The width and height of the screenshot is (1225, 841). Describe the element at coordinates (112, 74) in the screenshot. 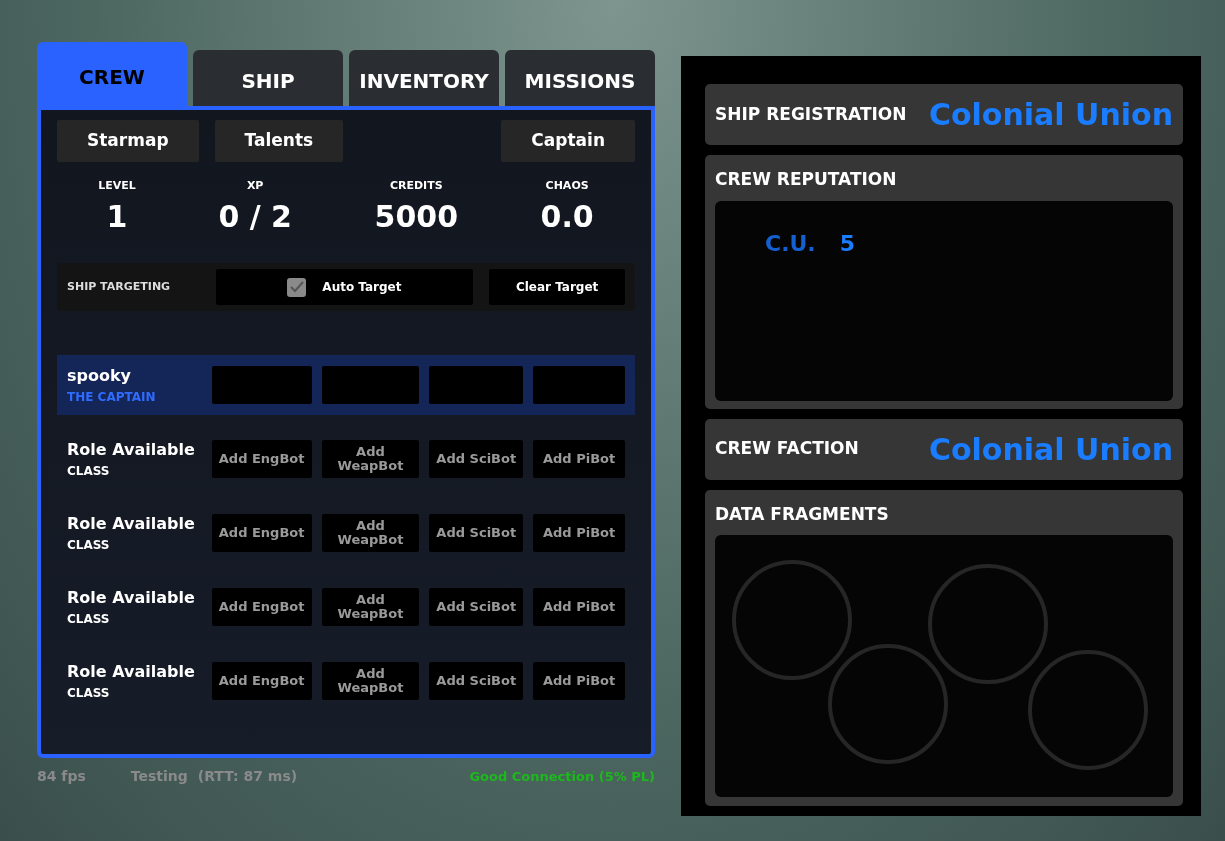

I see `tab: CREW` at that location.